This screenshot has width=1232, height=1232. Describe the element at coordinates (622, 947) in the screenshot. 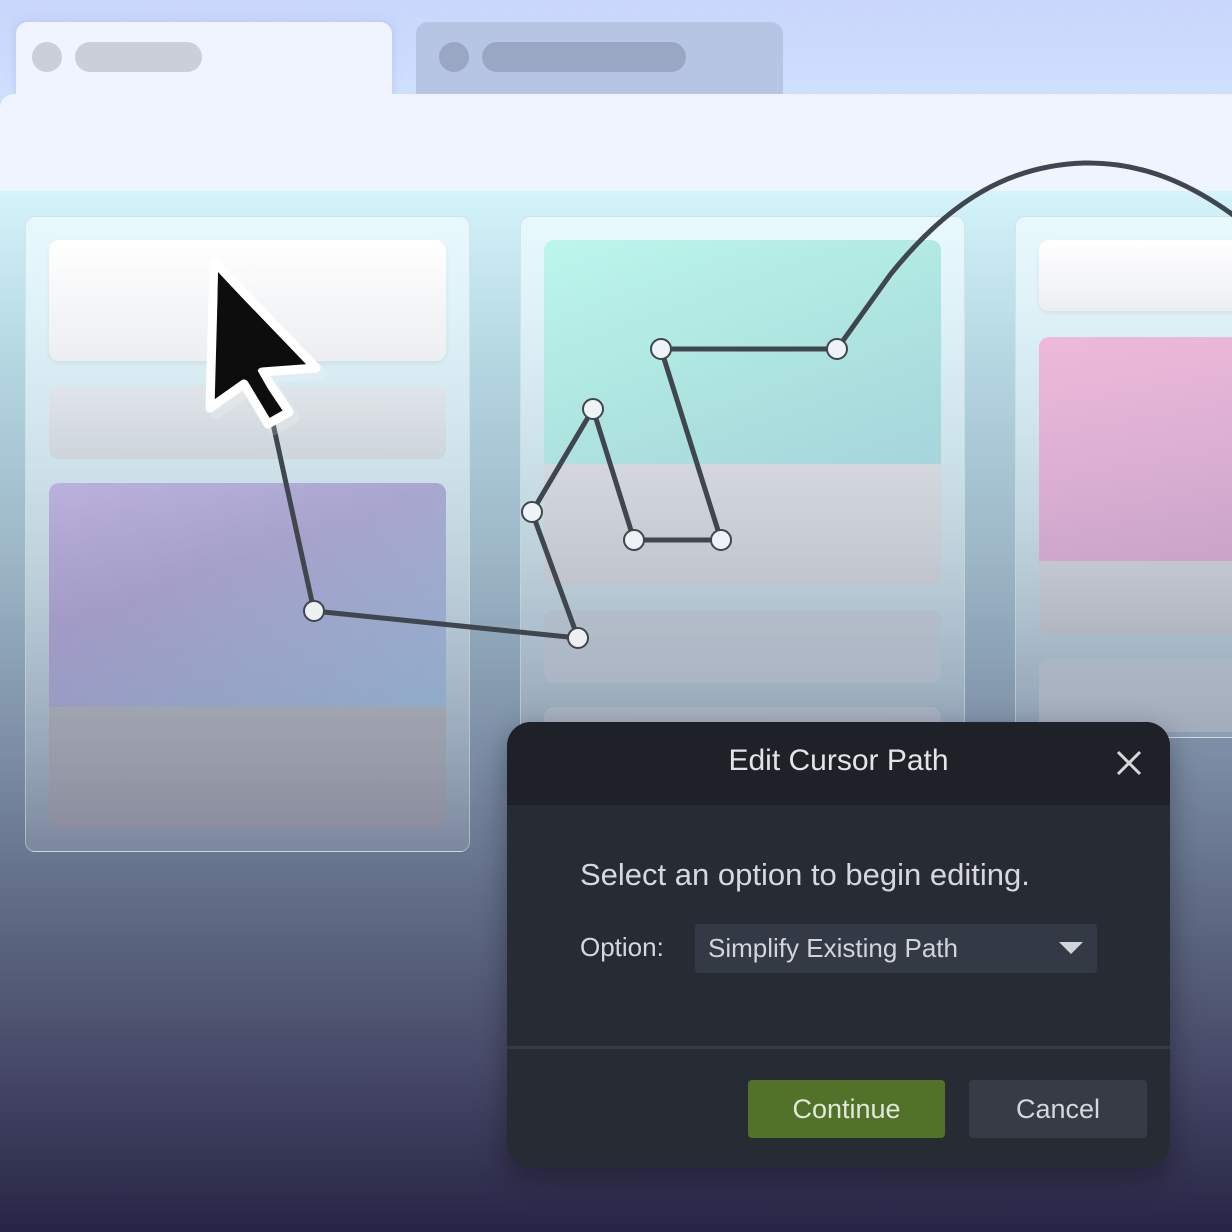

I see `option-label: Option:` at that location.